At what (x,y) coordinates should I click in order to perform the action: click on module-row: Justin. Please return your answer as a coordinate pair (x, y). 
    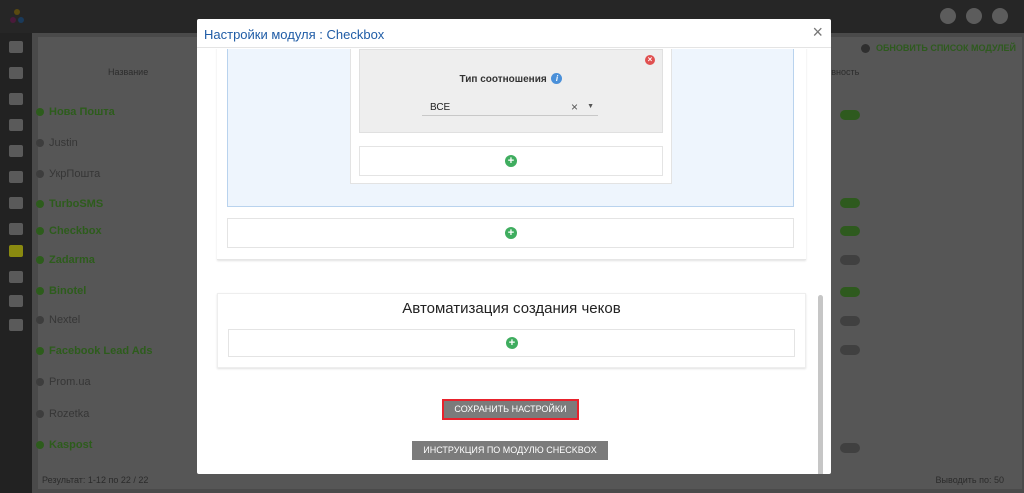
    Looking at the image, I should click on (57, 143).